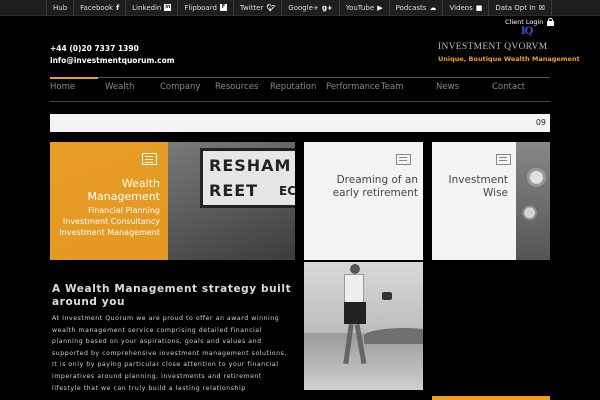 Image resolution: width=600 pixels, height=400 pixels. What do you see at coordinates (433, 7) in the screenshot?
I see `cloud-icon: ☁` at bounding box center [433, 7].